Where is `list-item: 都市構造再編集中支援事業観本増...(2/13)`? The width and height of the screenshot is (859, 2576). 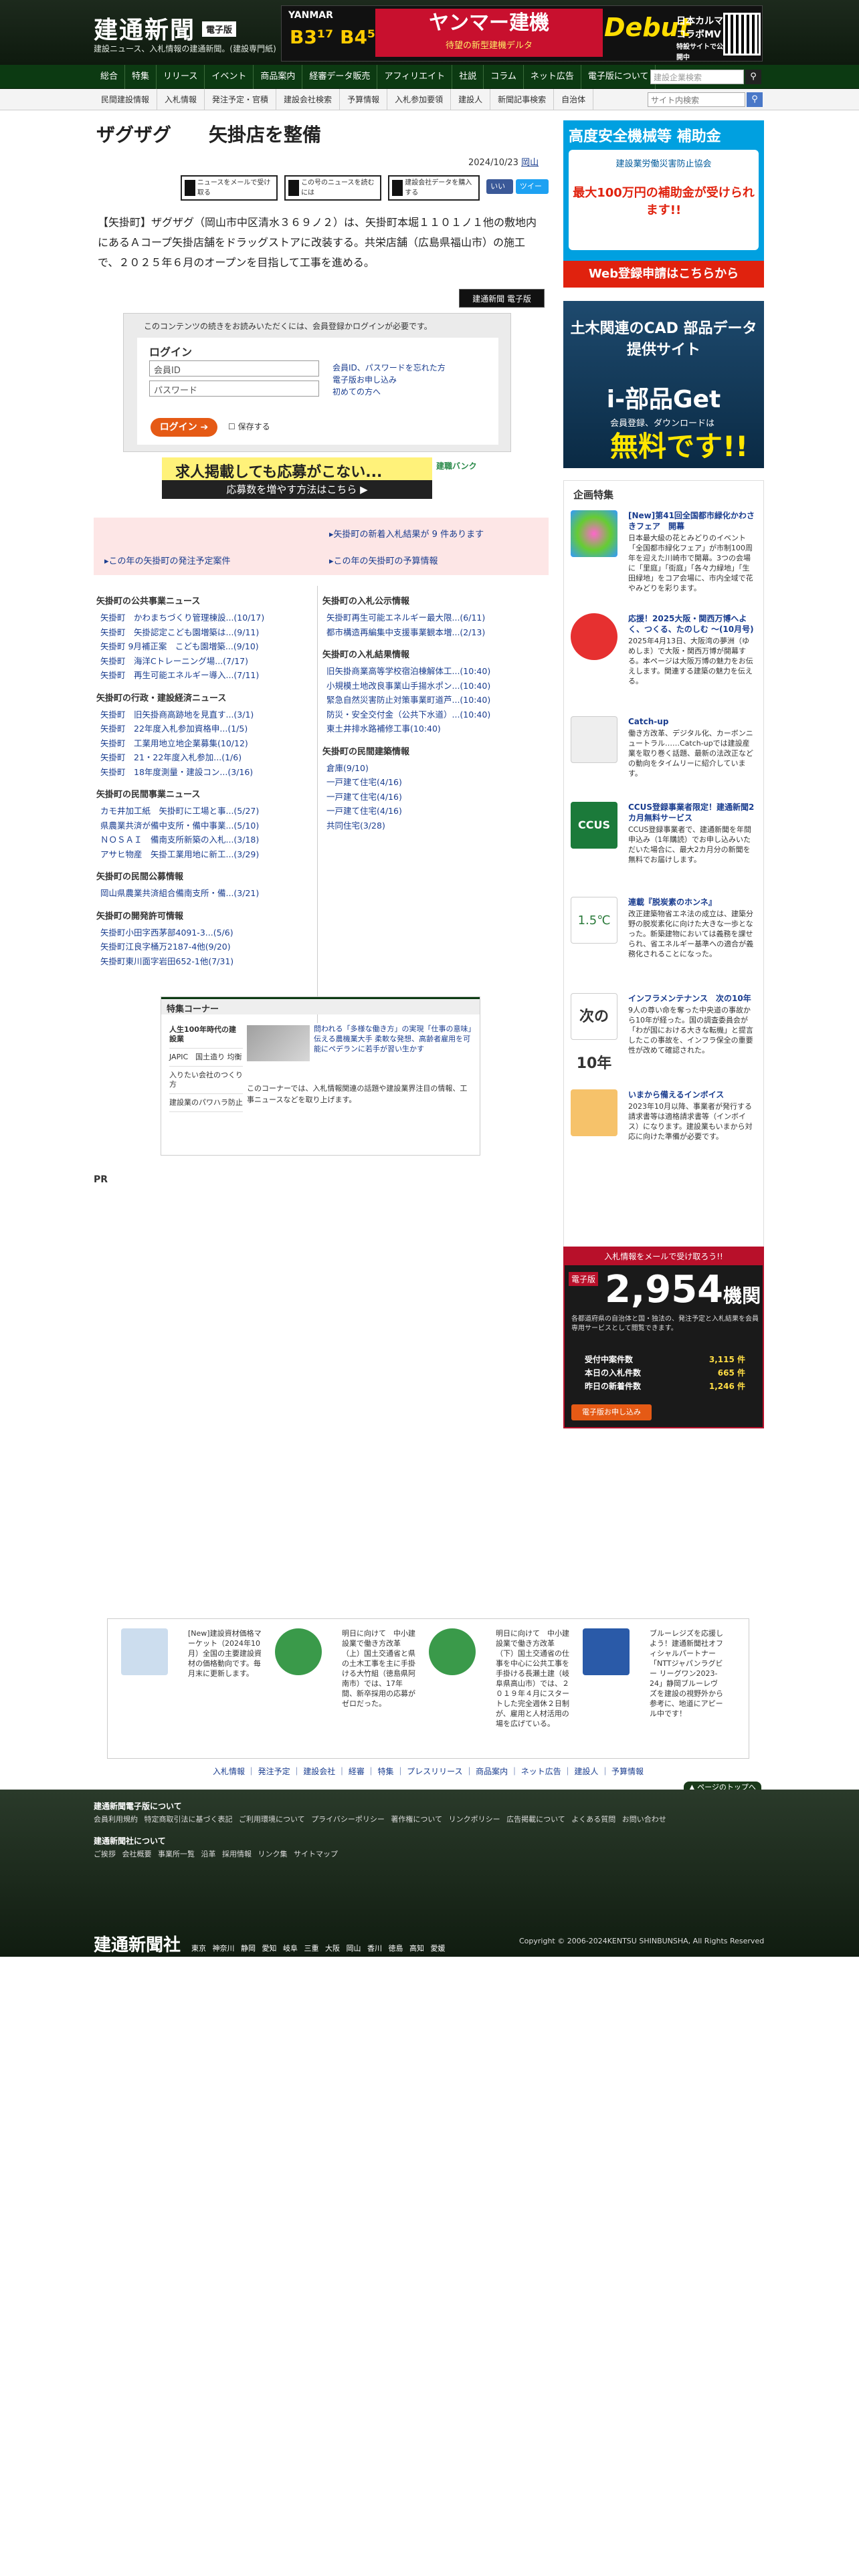 list-item: 都市構造再編集中支援事業観本増...(2/13) is located at coordinates (433, 632).